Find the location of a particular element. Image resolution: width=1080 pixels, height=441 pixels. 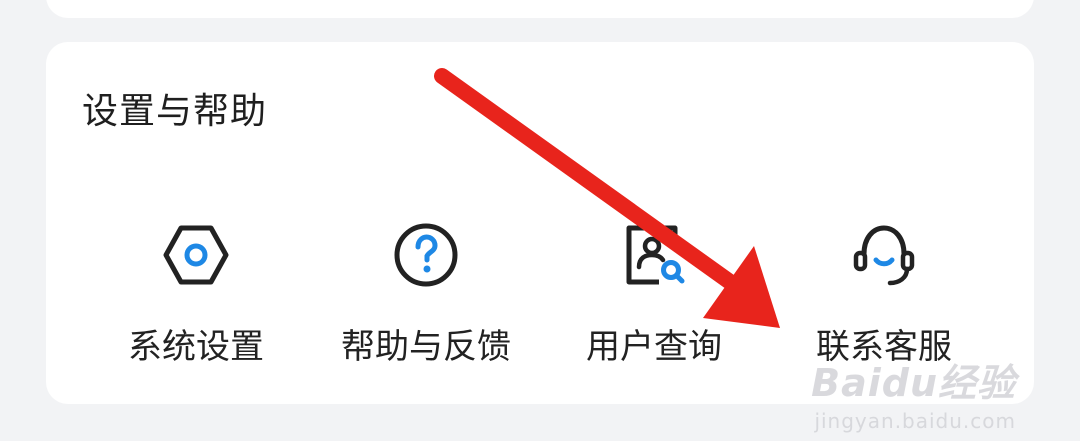

contact-service-button: 联系客服 is located at coordinates (884, 295).